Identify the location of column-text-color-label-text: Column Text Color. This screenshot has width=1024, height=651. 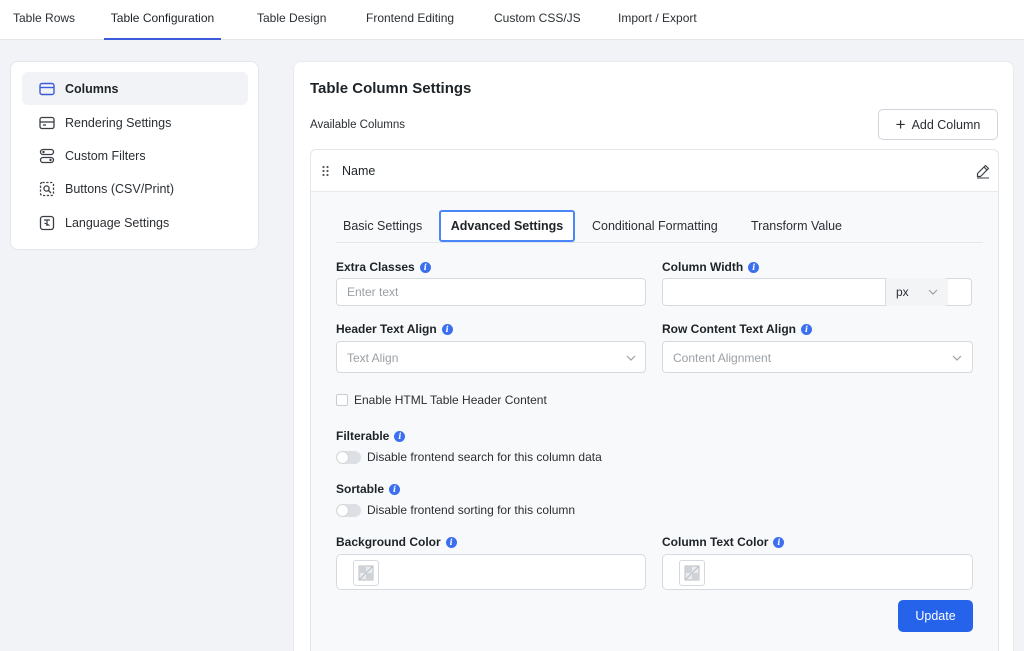
(715, 542).